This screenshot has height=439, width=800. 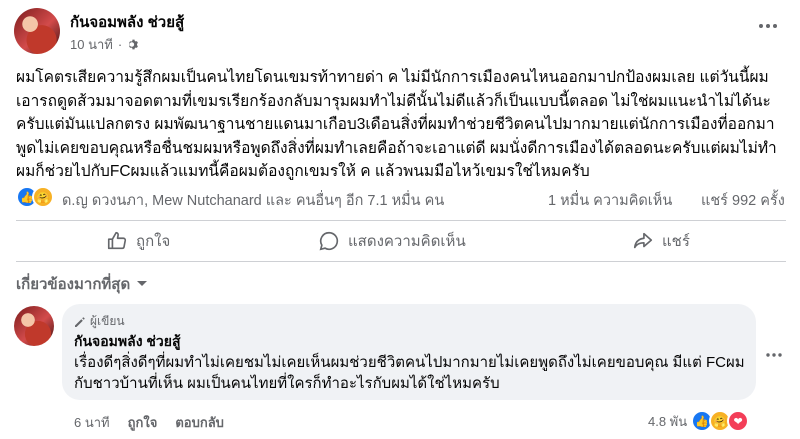 I want to click on share-button: แชร์, so click(x=661, y=241).